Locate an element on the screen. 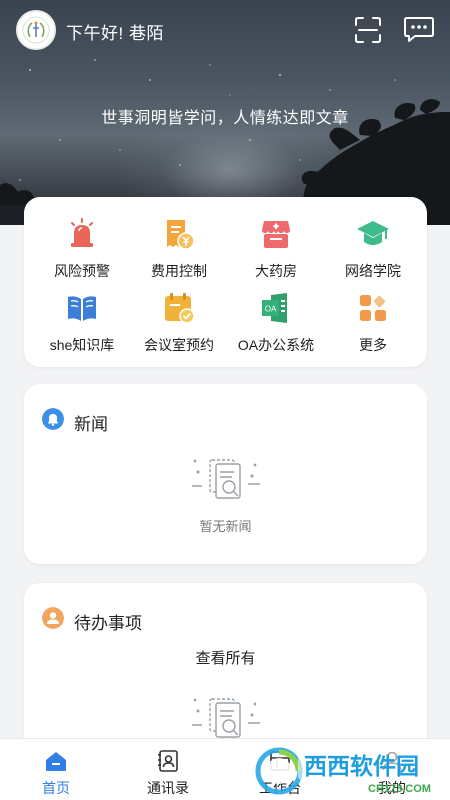 This screenshot has height=800, width=450. scan-icon is located at coordinates (368, 30).